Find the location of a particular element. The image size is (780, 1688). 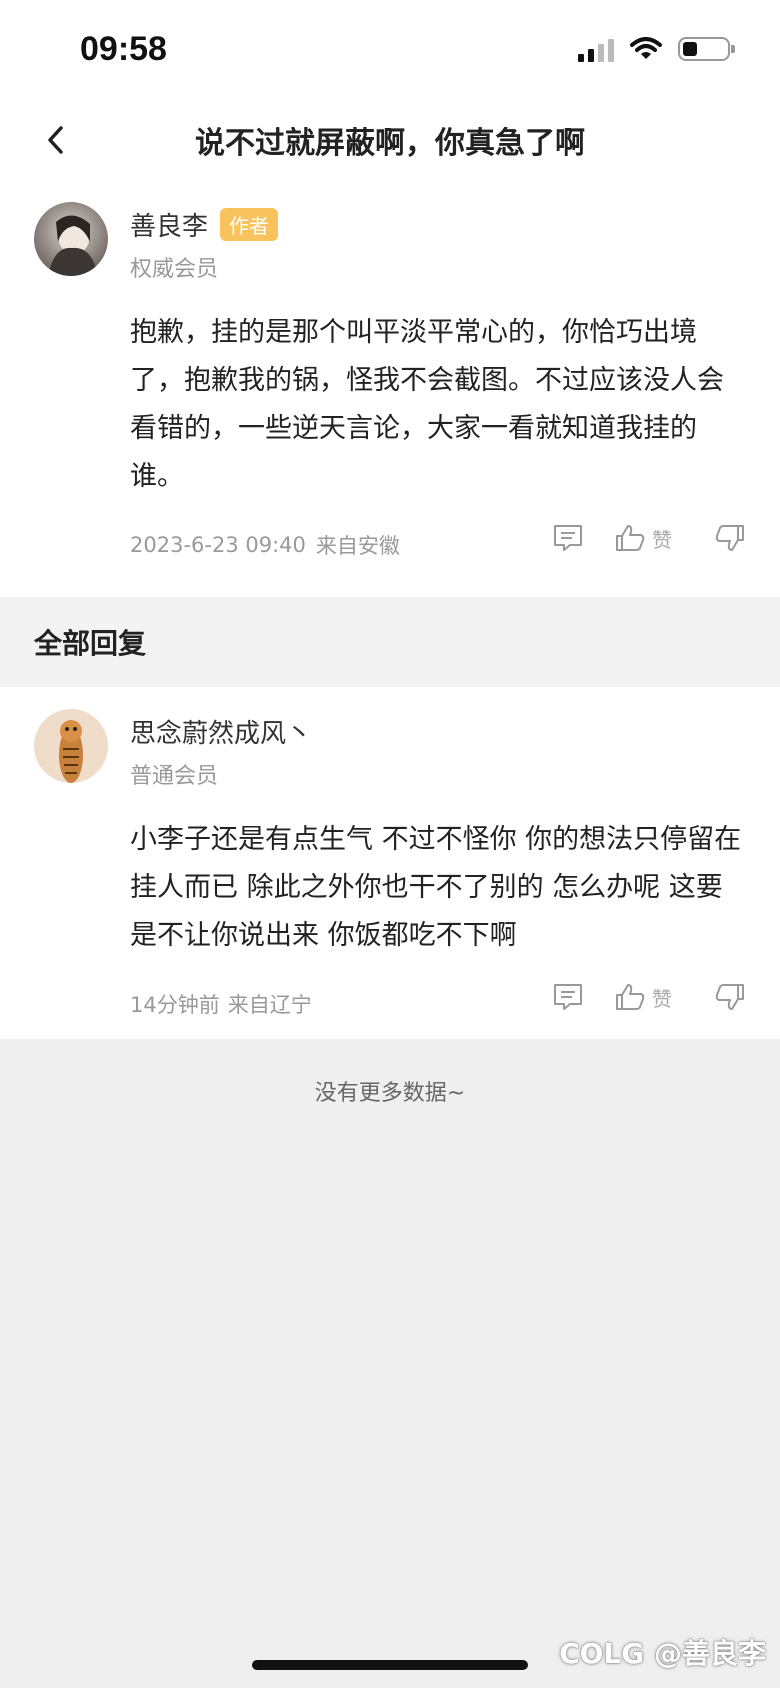

reply-like-button: 赞 is located at coordinates (643, 997).